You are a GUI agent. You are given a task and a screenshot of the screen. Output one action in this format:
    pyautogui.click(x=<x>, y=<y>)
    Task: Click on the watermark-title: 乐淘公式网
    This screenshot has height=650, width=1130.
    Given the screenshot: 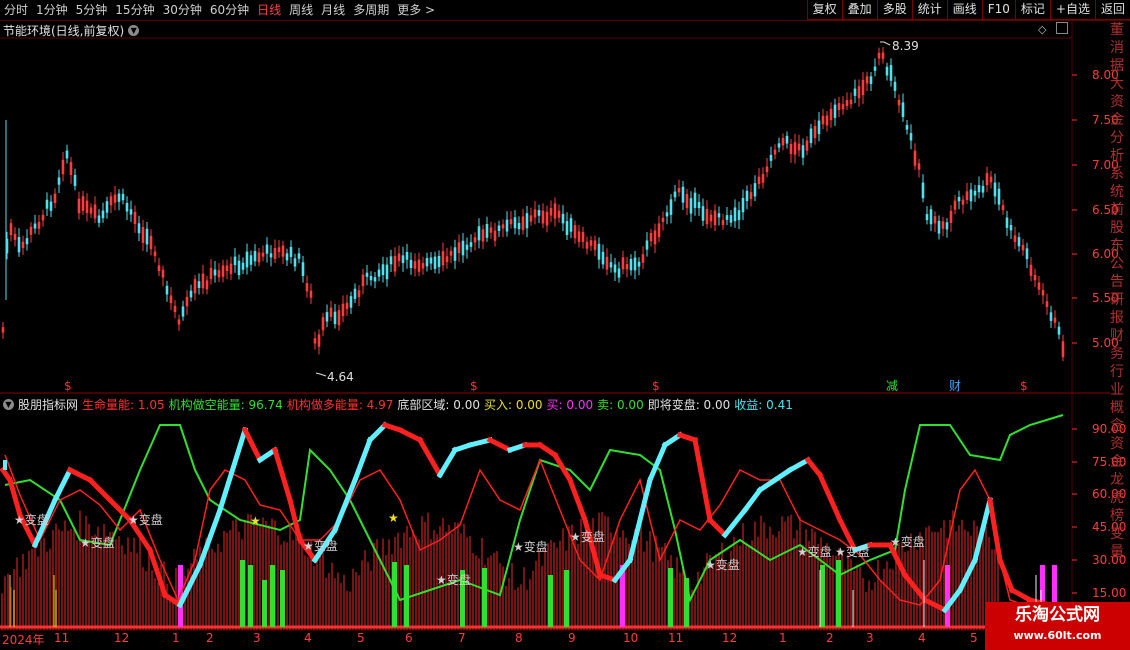 What is the action you would take?
    pyautogui.click(x=1057, y=615)
    